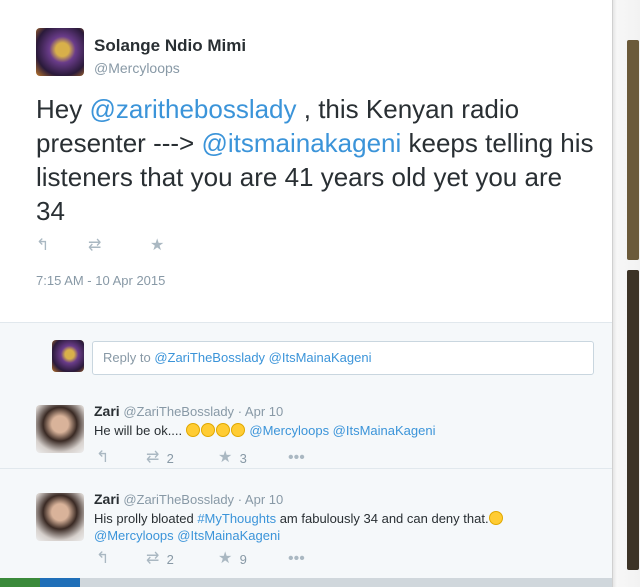  What do you see at coordinates (137, 68) in the screenshot?
I see `author-handle: @Mercyloops` at bounding box center [137, 68].